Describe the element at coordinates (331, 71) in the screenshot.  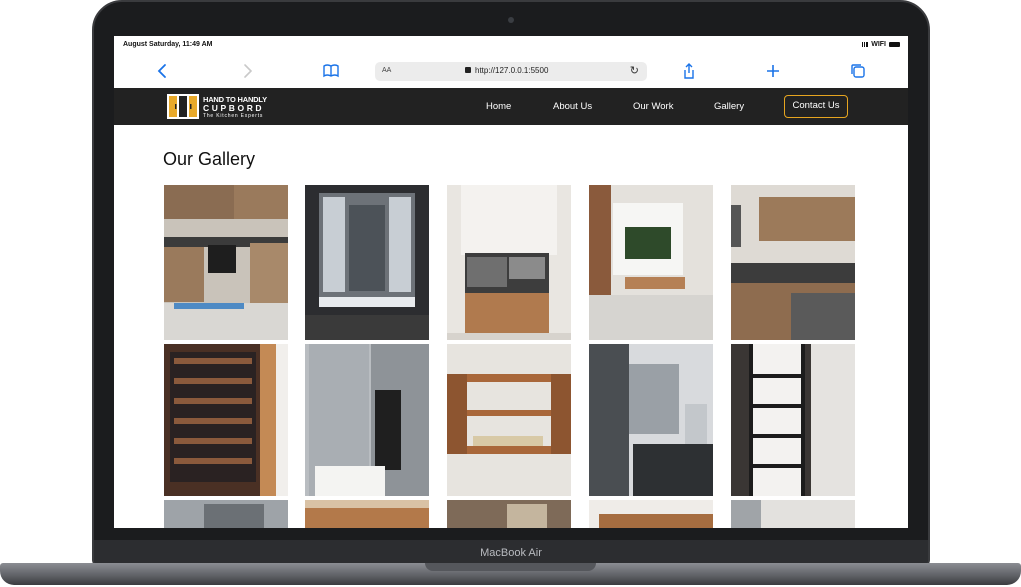
I see `bookmarks-icon` at that location.